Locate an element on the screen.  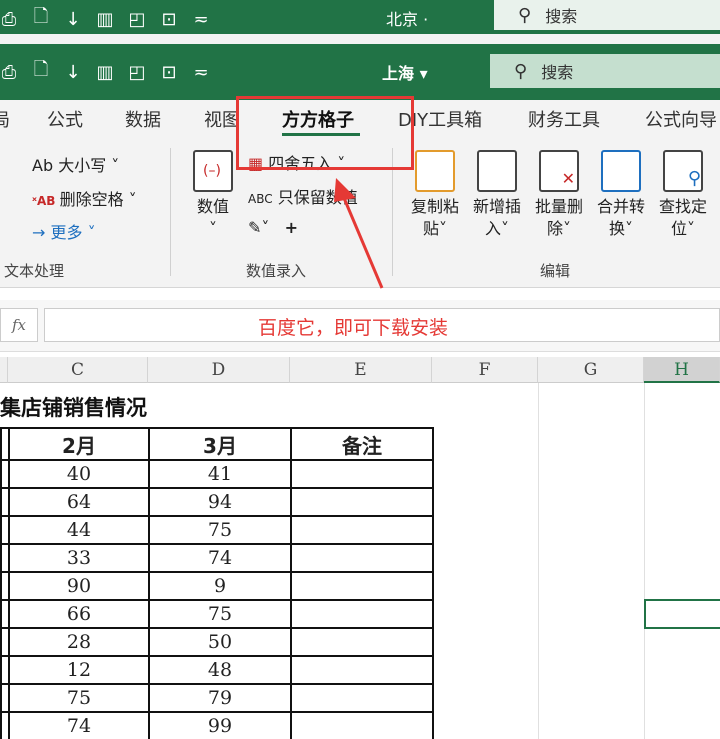
print-preview-icon: 🗋 is located at coordinates (41, 19).